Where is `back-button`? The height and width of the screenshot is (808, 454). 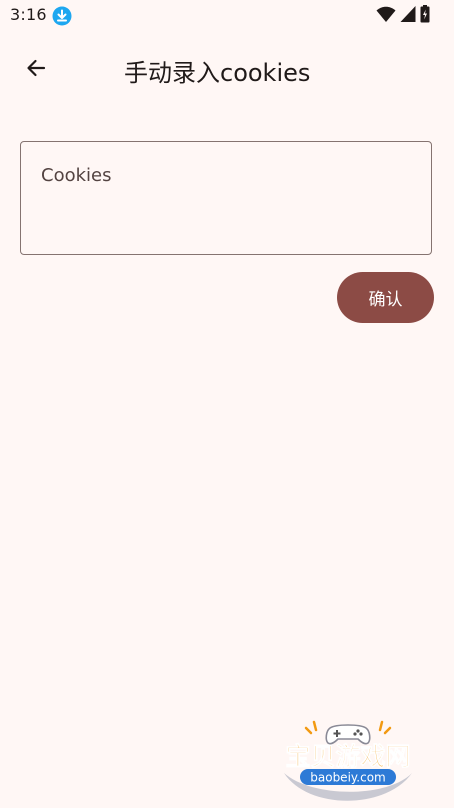 back-button is located at coordinates (36, 70).